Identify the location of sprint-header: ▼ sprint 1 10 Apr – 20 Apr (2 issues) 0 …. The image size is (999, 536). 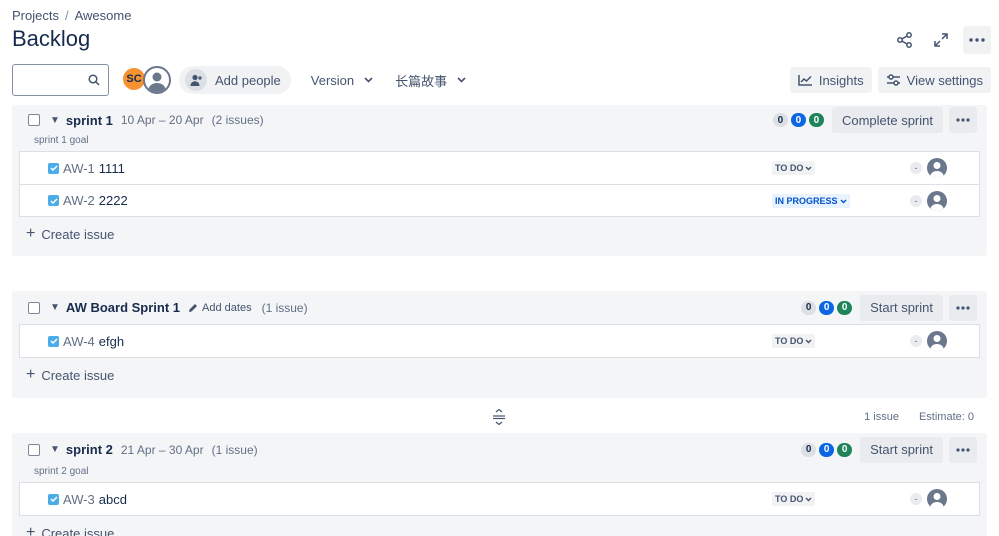
(499, 120).